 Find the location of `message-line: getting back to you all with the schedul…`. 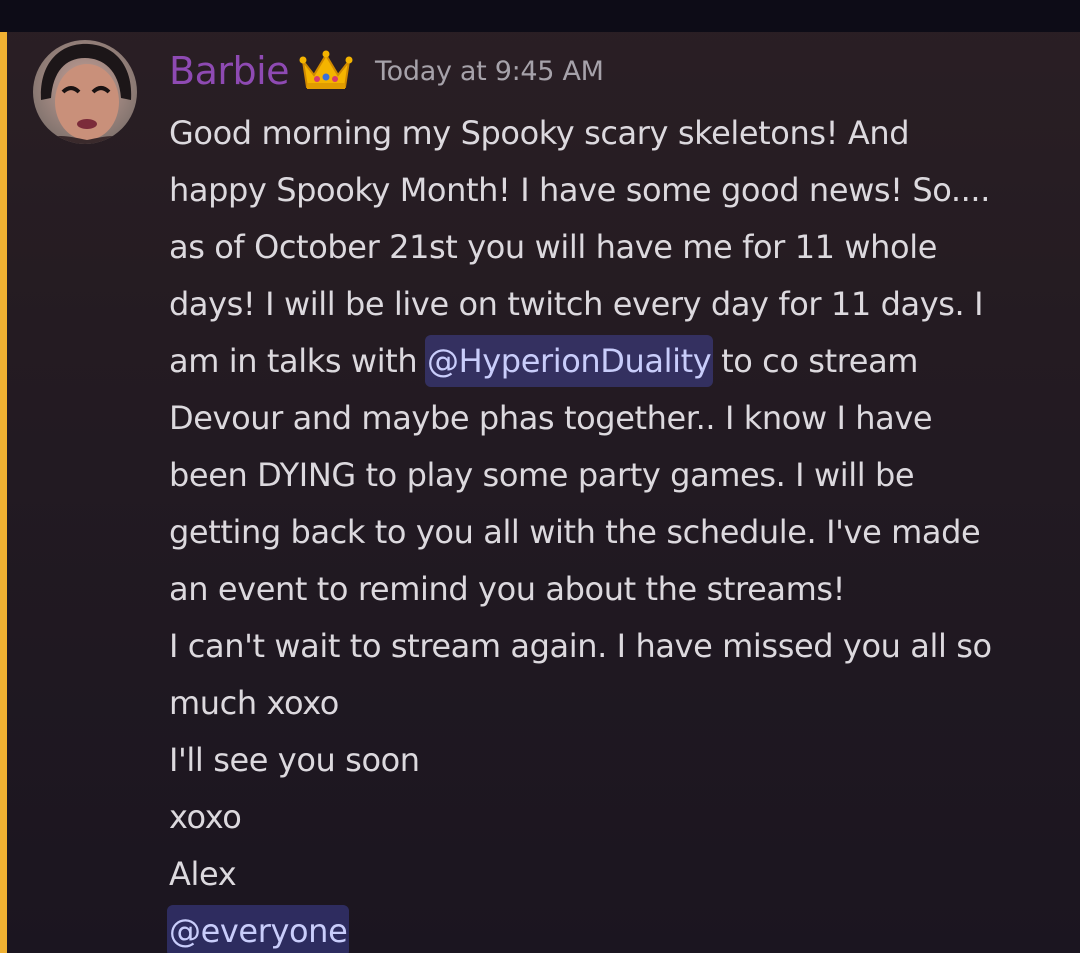

message-line: getting back to you all with the schedul… is located at coordinates (575, 532).